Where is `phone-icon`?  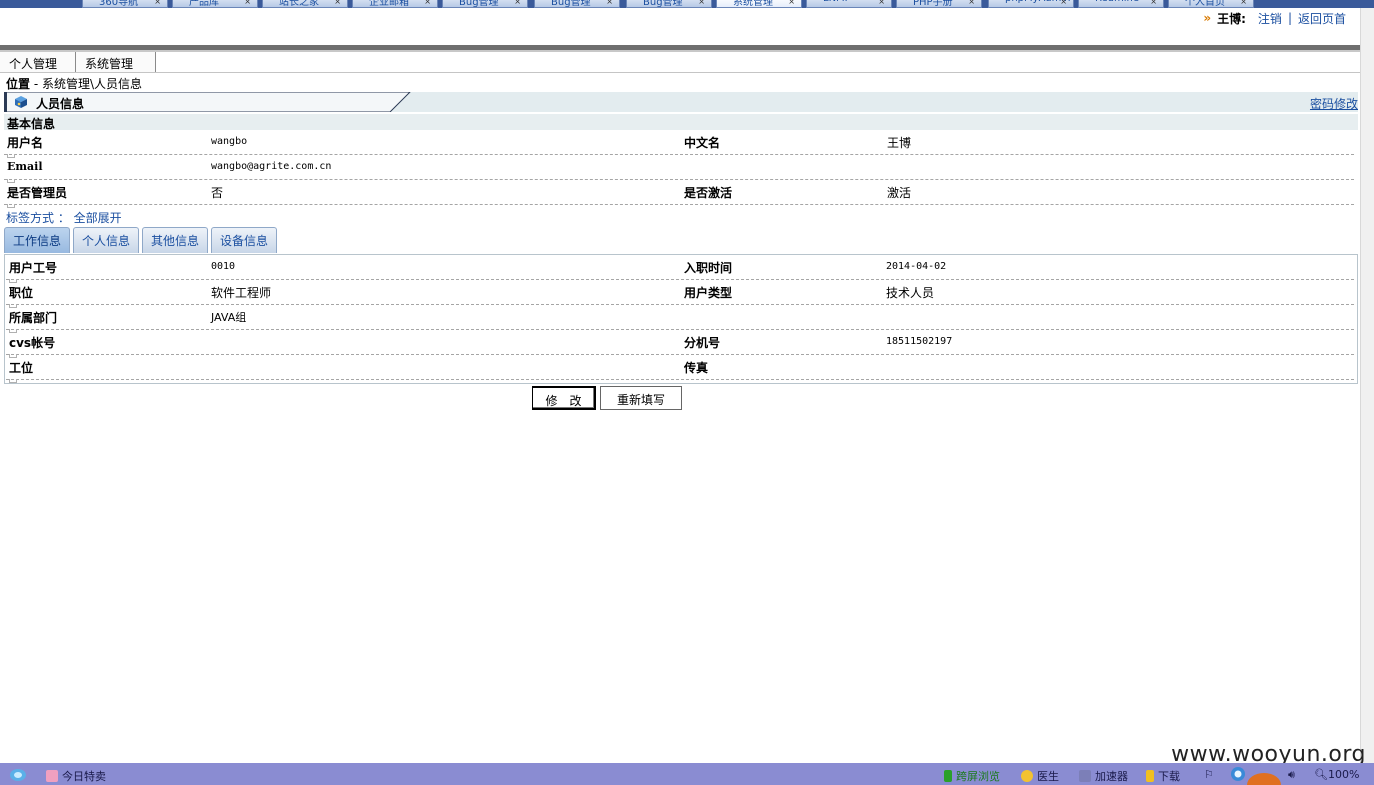
phone-icon is located at coordinates (948, 776).